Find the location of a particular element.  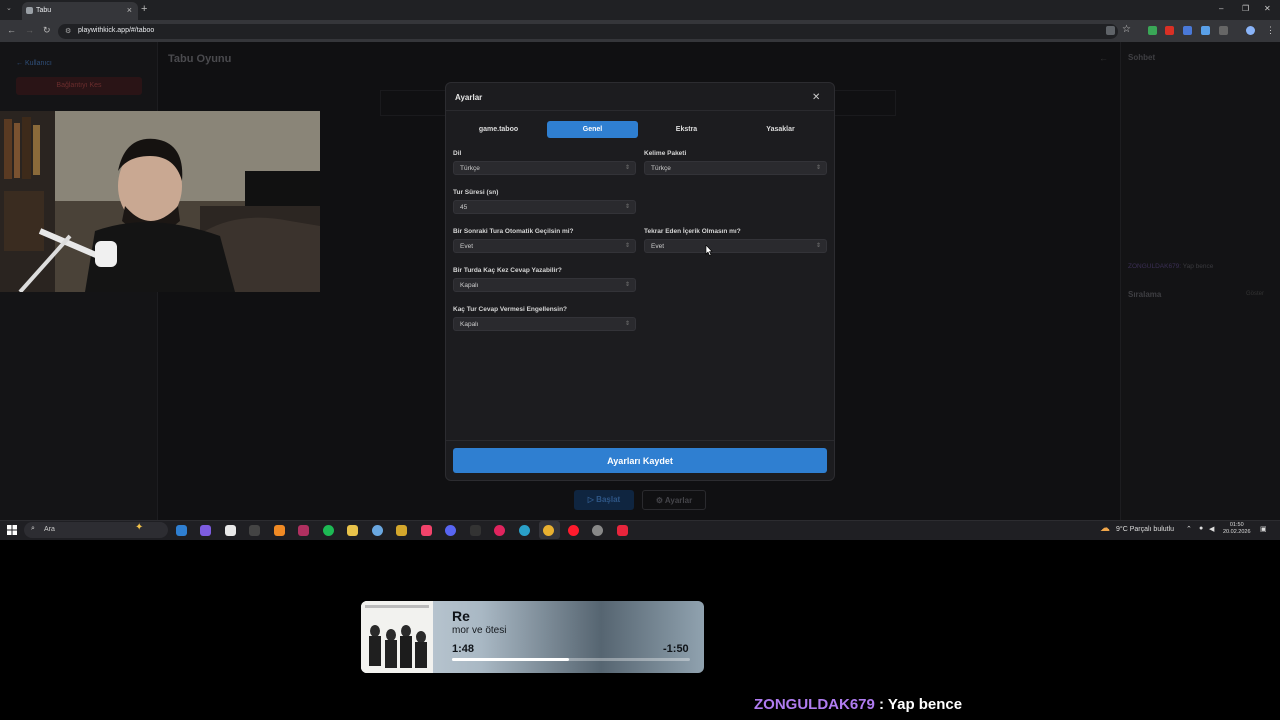

album-cover is located at coordinates (397, 637).